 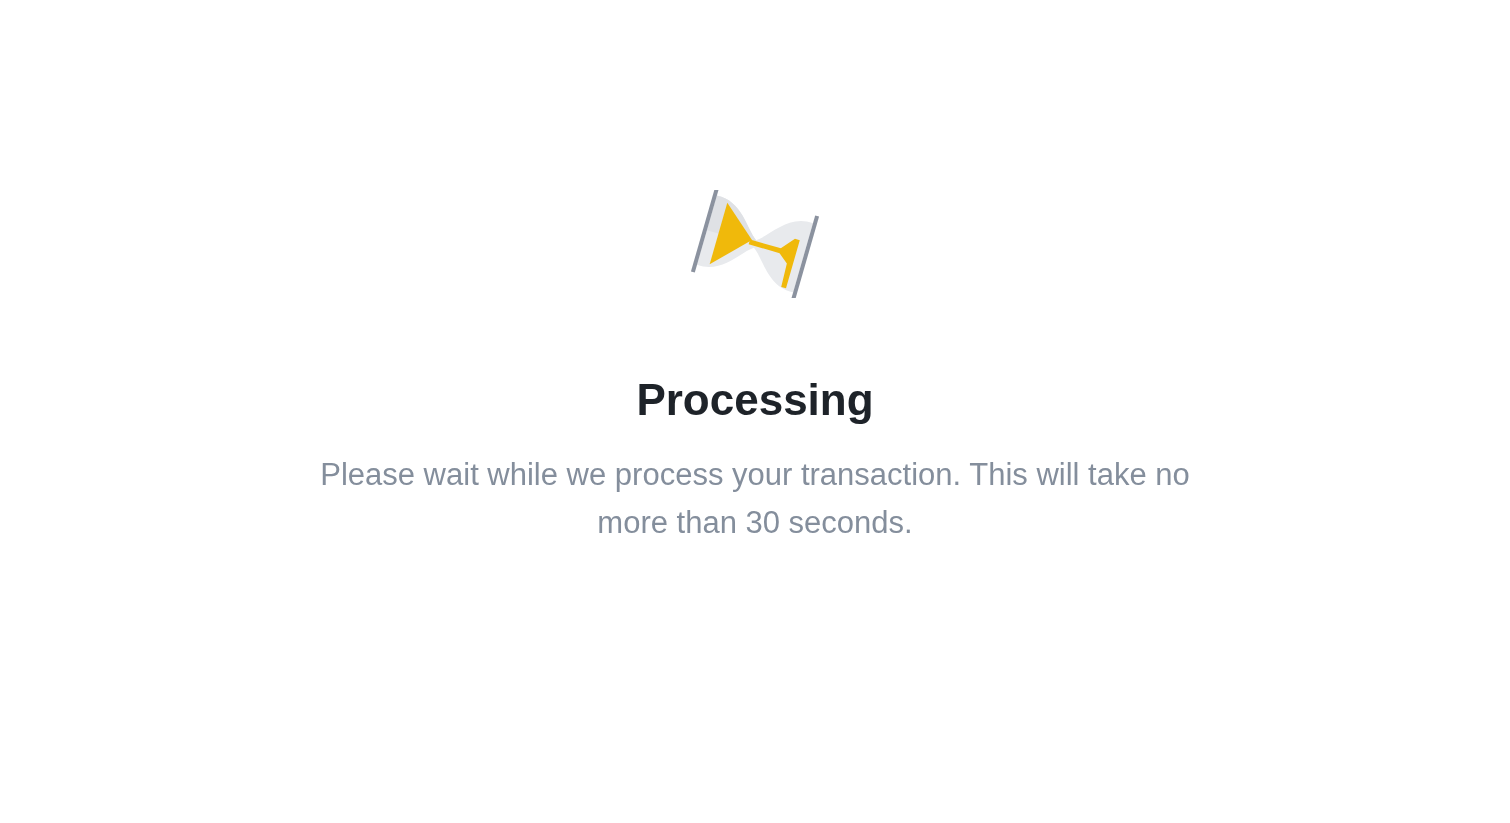 I want to click on hourglass-icon, so click(x=755, y=244).